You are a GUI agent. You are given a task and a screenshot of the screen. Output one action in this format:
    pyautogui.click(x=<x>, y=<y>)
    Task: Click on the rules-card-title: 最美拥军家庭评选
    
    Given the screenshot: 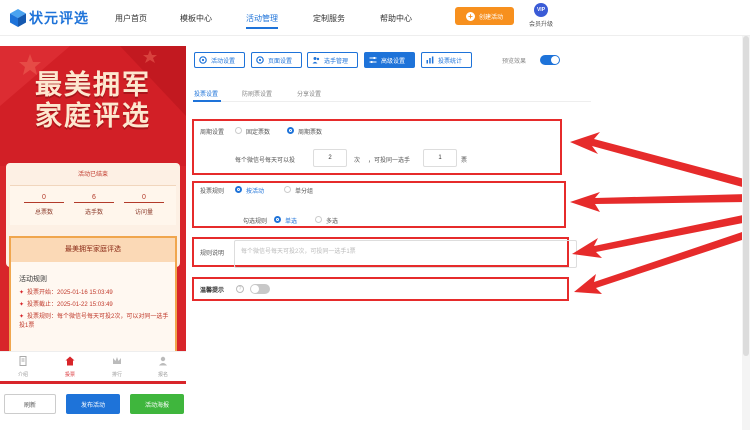 What is the action you would take?
    pyautogui.click(x=93, y=250)
    